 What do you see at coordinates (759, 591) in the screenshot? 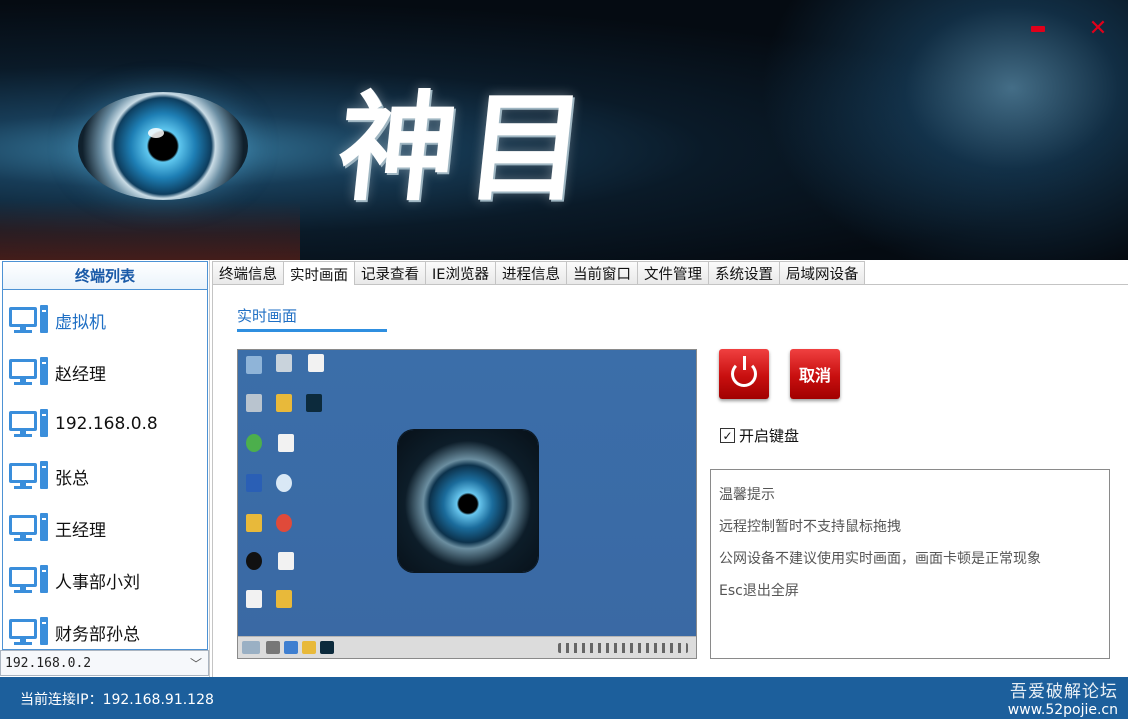
I see `tip-line: Esc退出全屏` at bounding box center [759, 591].